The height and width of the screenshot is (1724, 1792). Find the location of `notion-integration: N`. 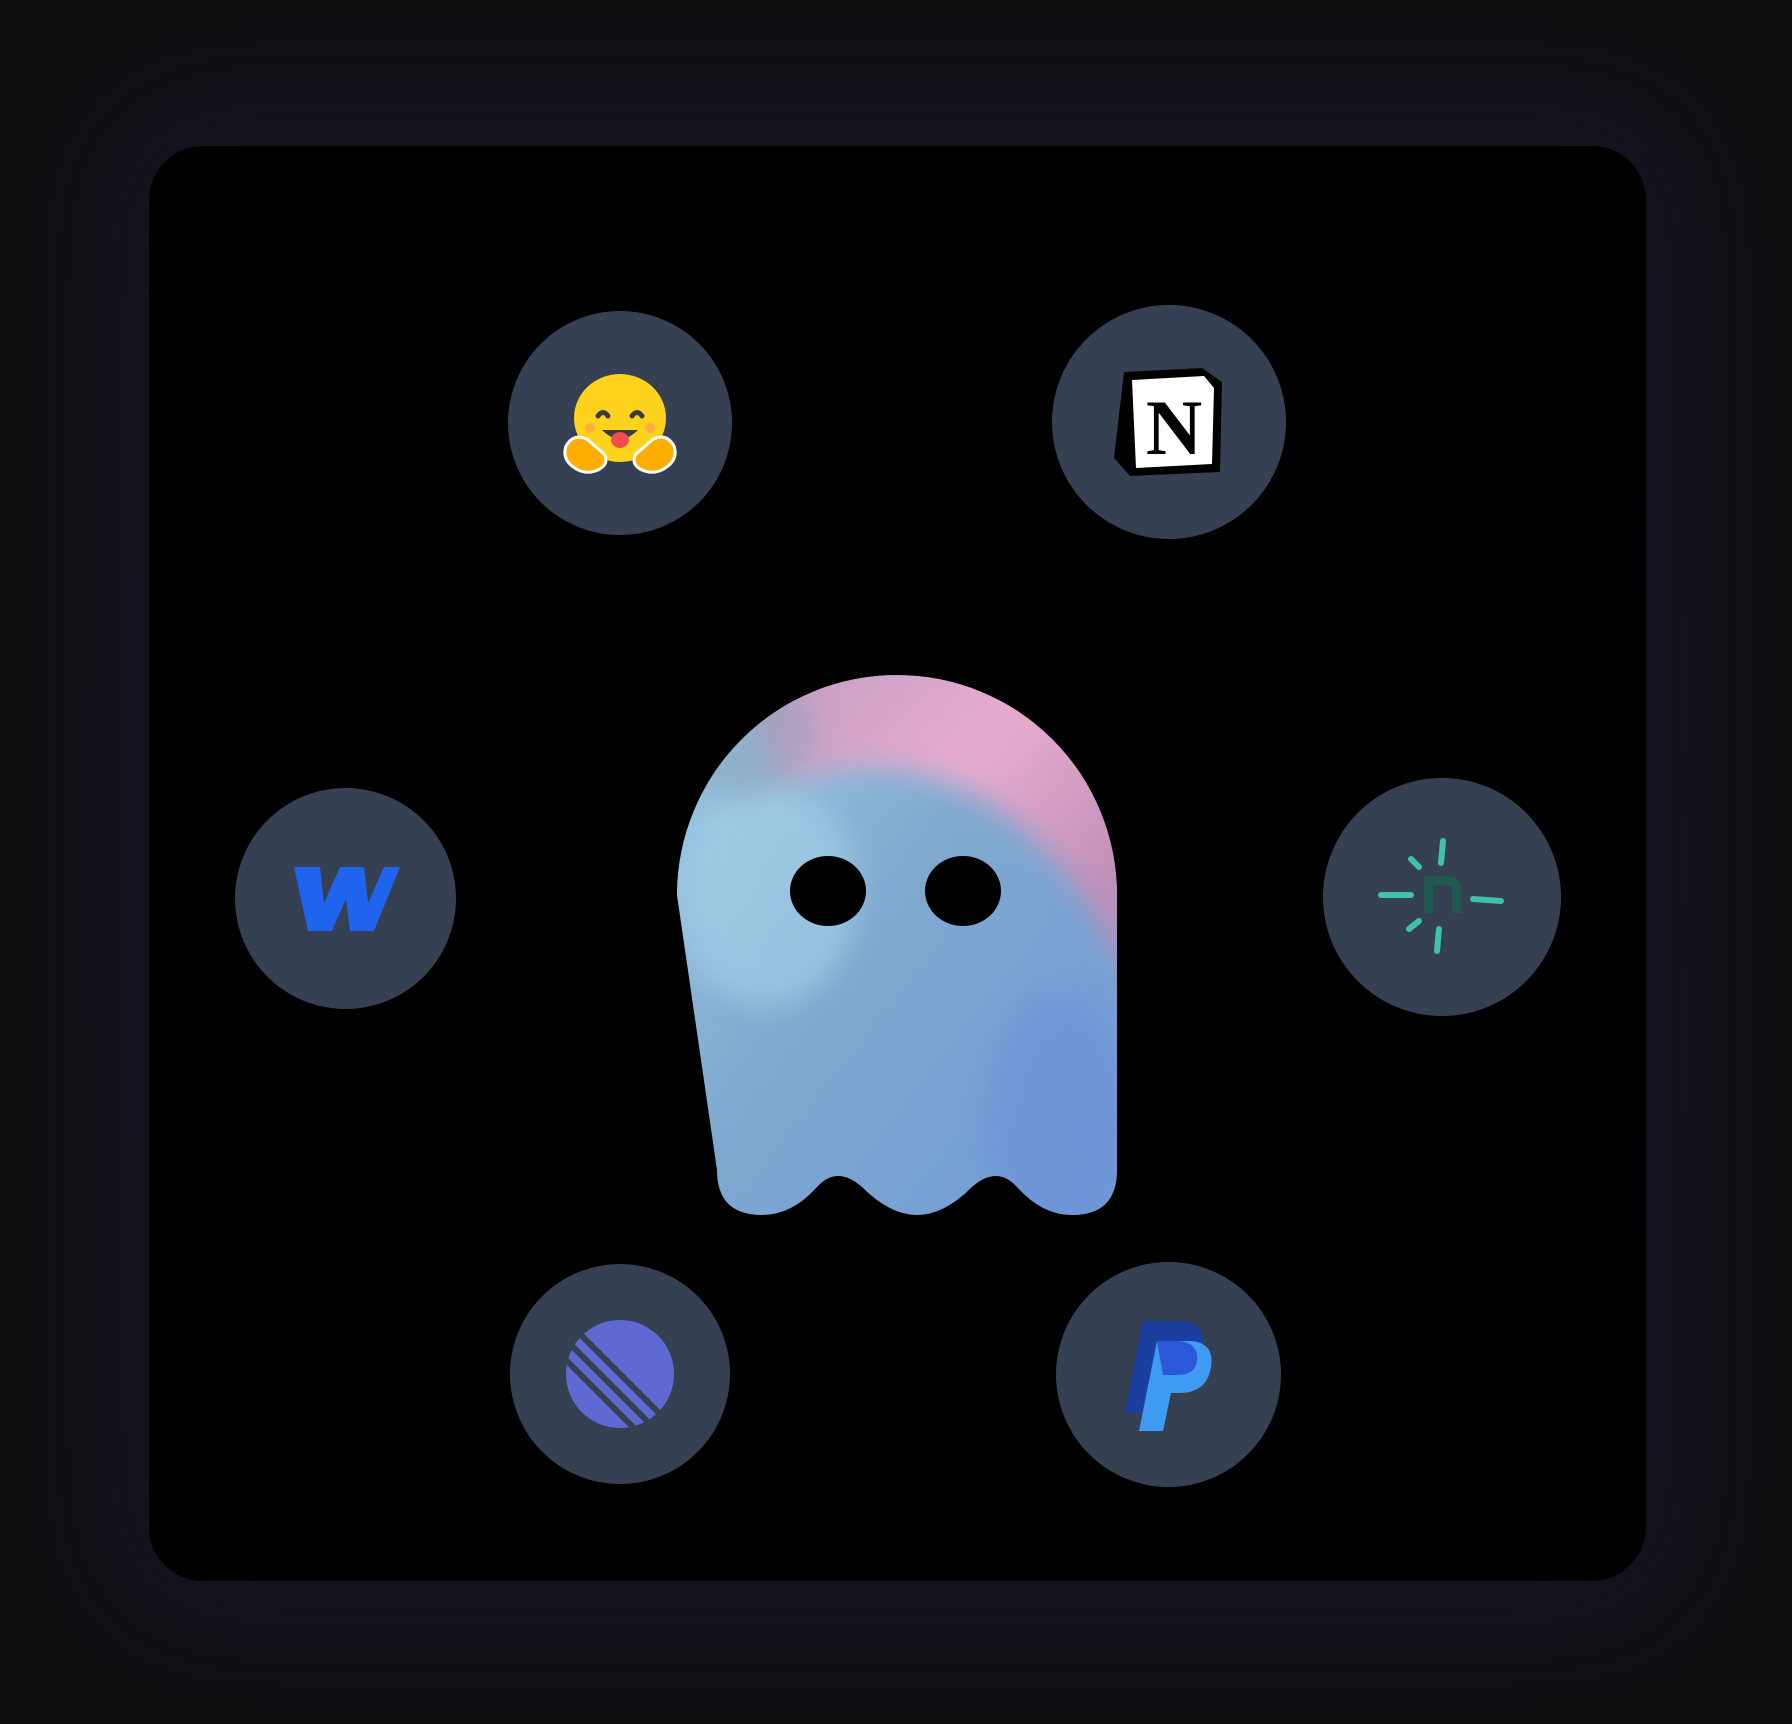

notion-integration: N is located at coordinates (1169, 422).